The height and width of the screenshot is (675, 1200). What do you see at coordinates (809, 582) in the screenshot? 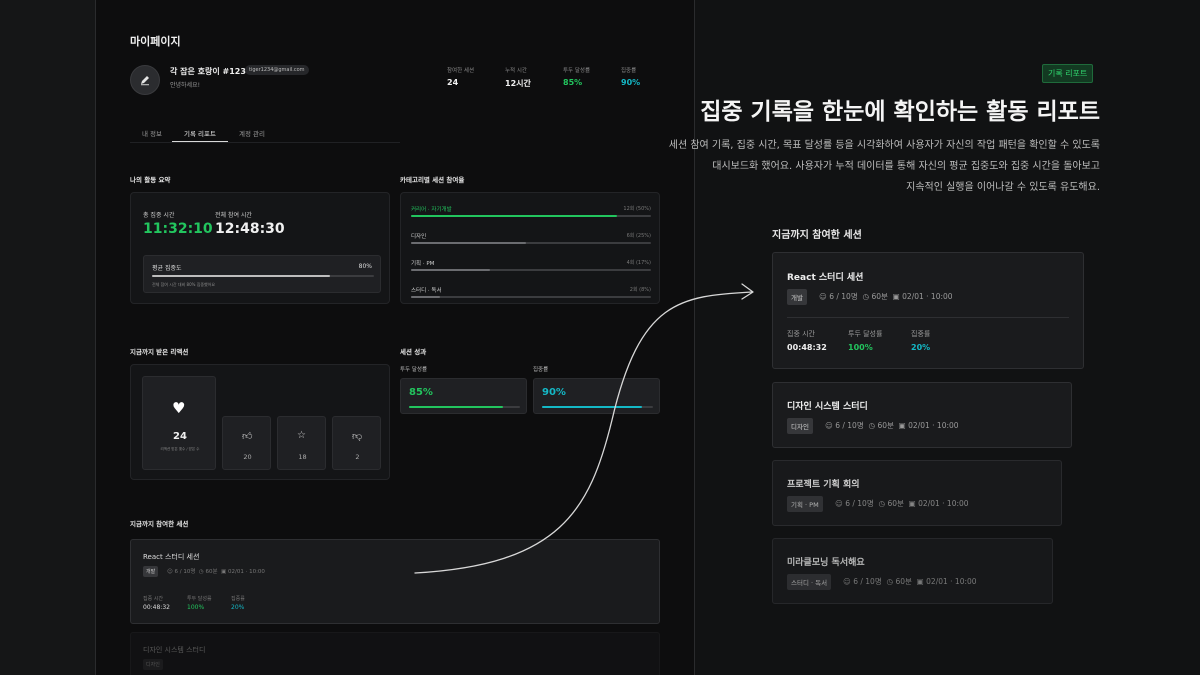
I see `session-tag: 스터디 · 독서` at bounding box center [809, 582].